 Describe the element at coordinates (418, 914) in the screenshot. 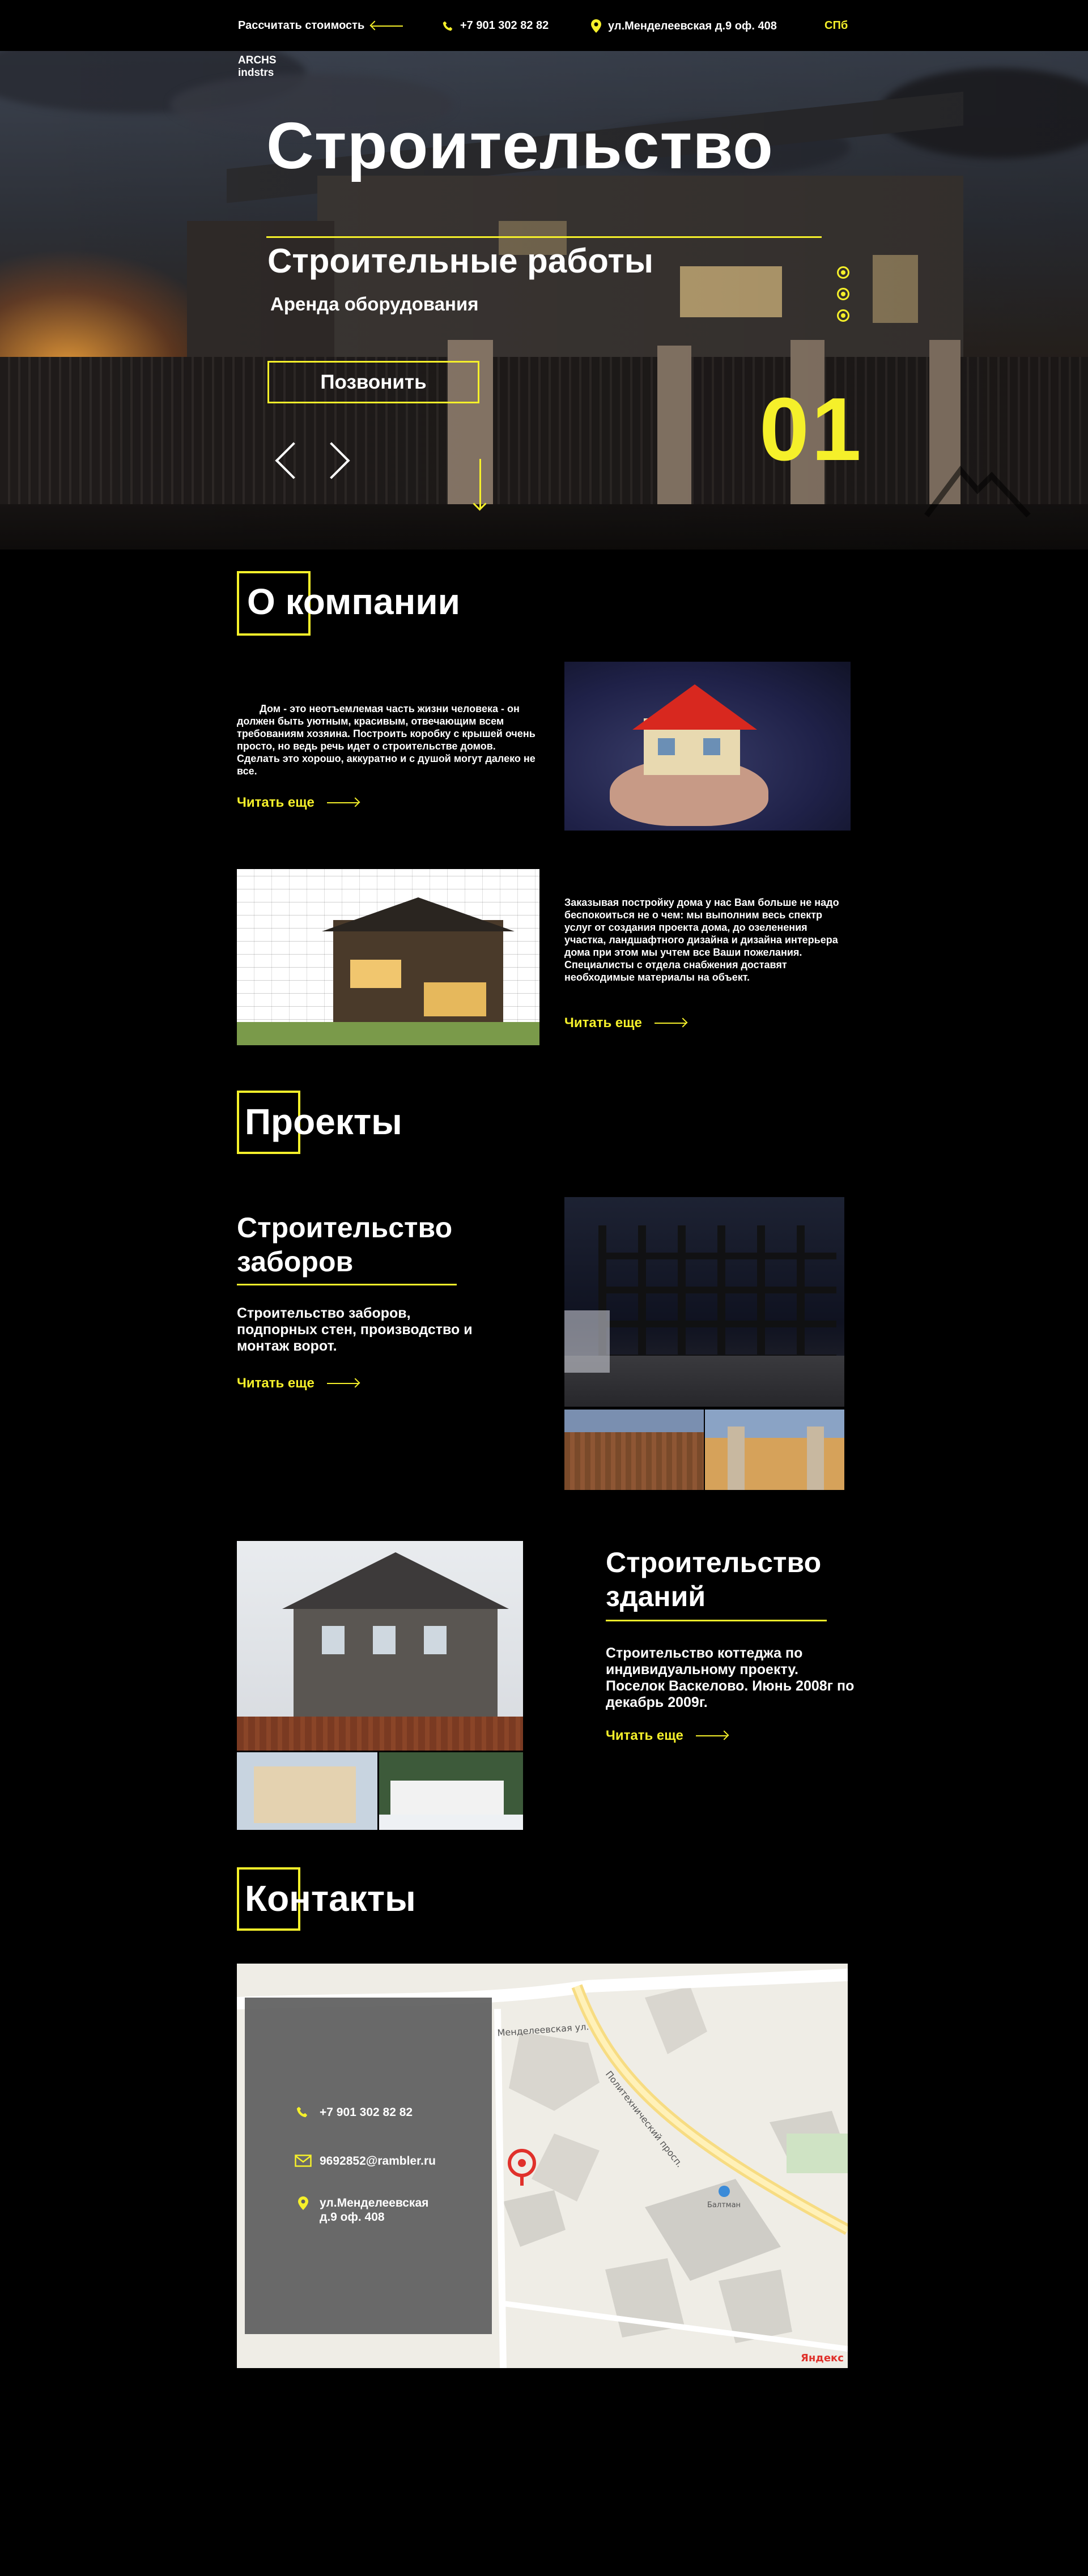

I see `house-render-roof` at that location.